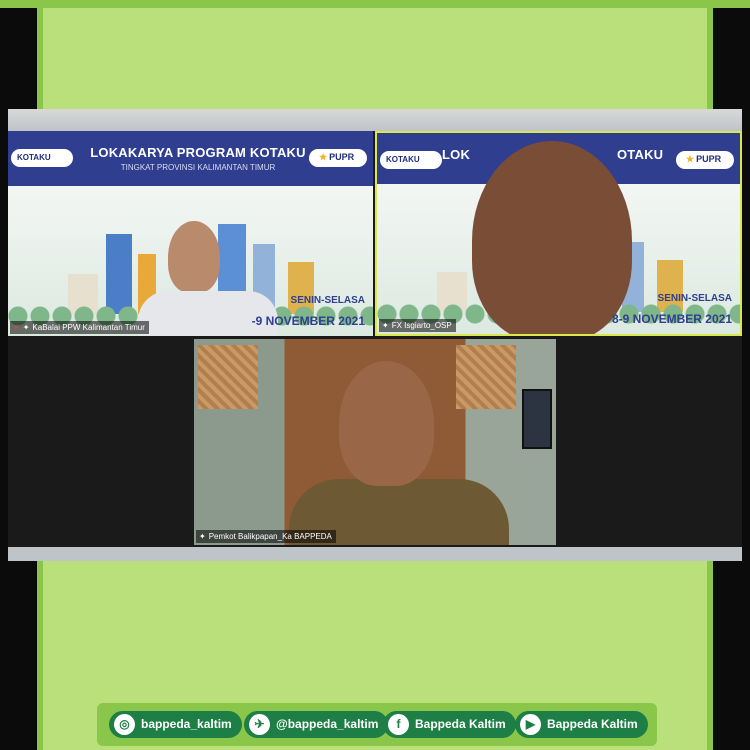 The image size is (750, 750). I want to click on banner-subtitle: TINGKAT PROVINSI KALIMANTAN TIMUR, so click(198, 167).